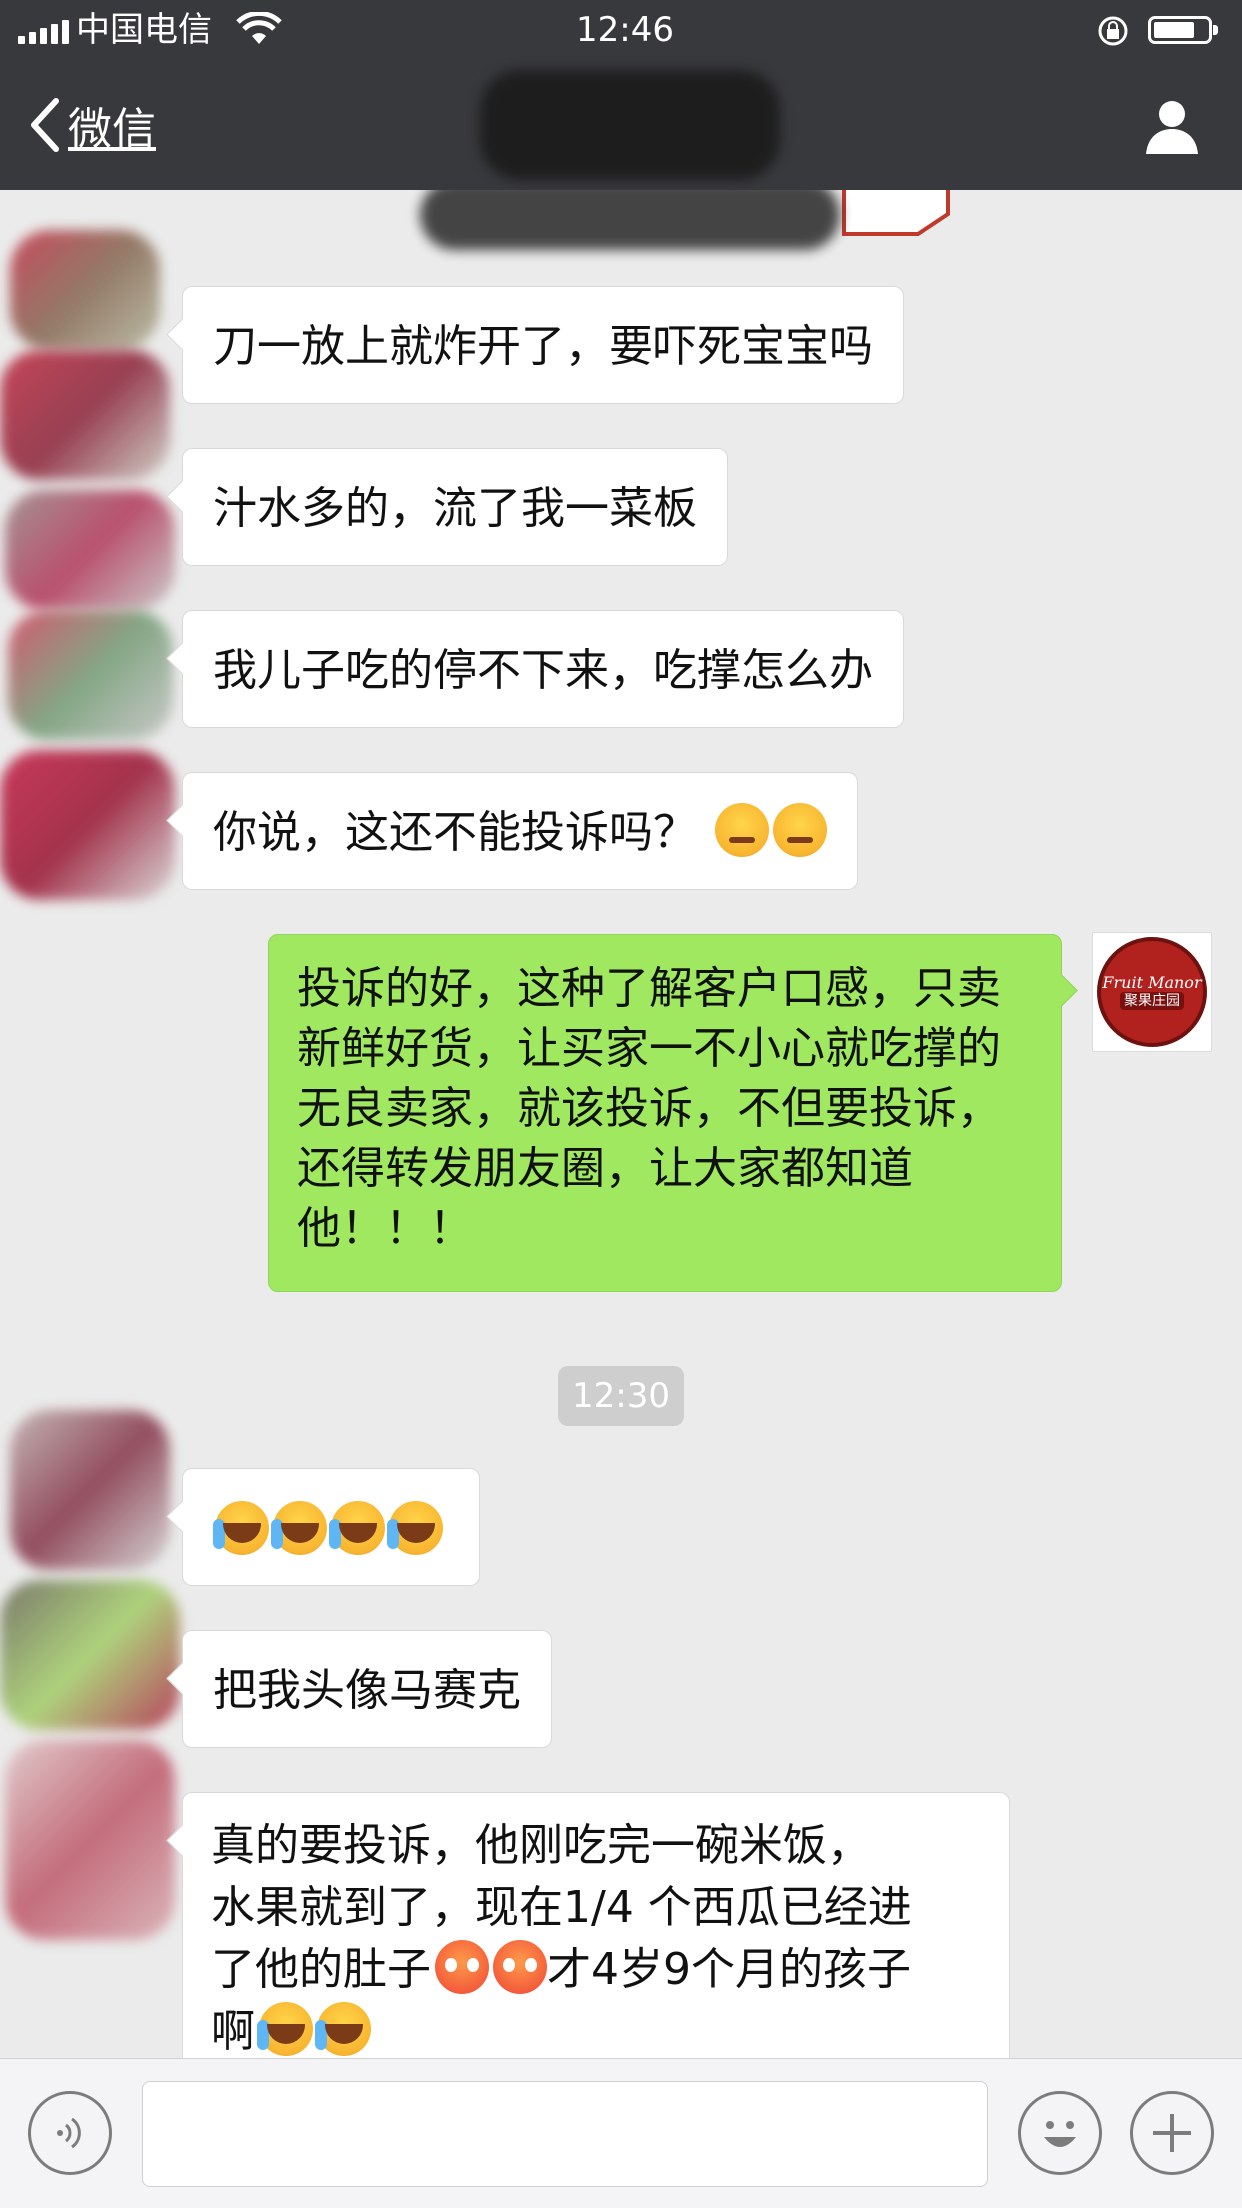 The image size is (1242, 2208). I want to click on back-button: 微信, so click(92, 125).